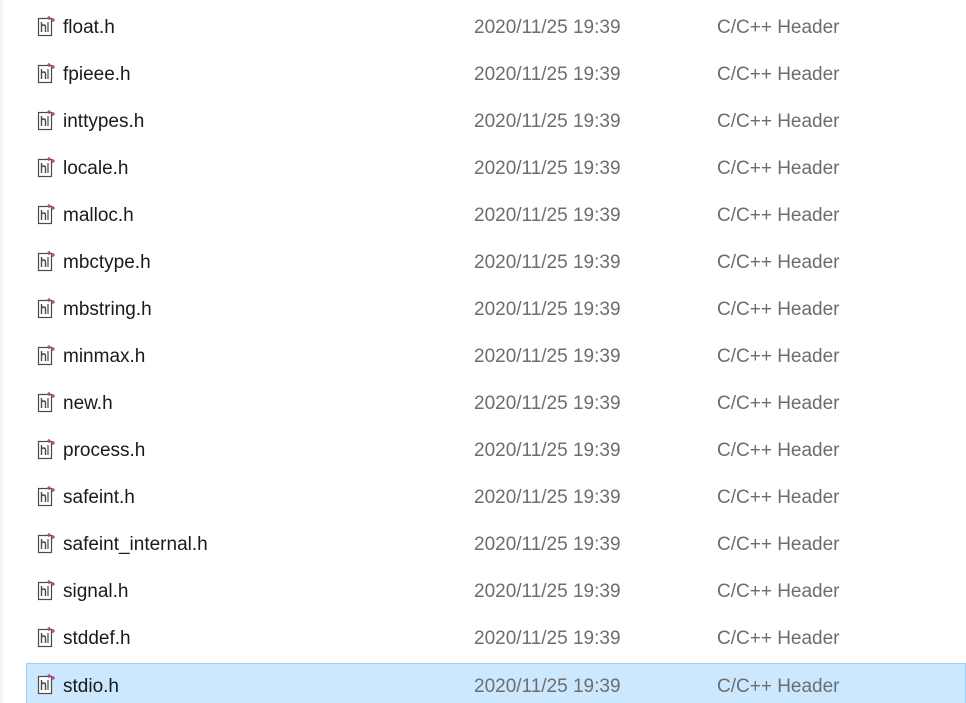 Image resolution: width=966 pixels, height=703 pixels. What do you see at coordinates (88, 403) in the screenshot?
I see `file-name: new.h` at bounding box center [88, 403].